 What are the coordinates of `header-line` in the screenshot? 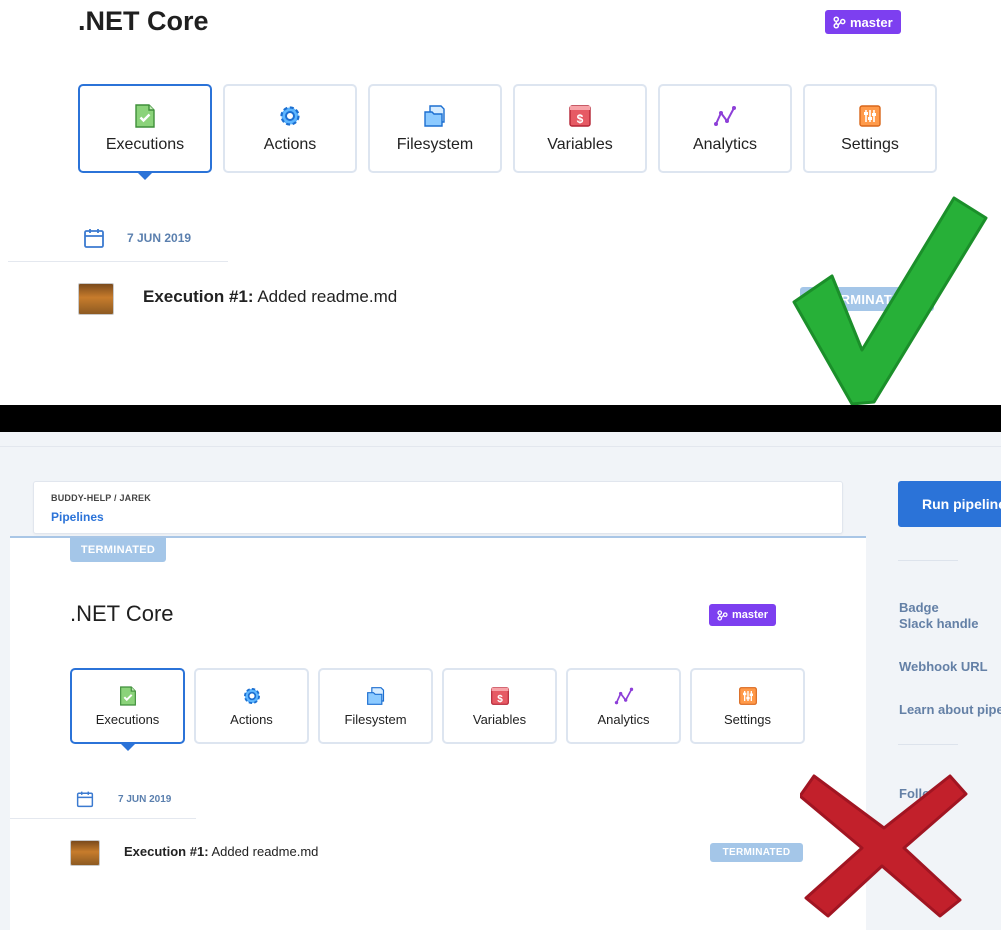 It's located at (500, 446).